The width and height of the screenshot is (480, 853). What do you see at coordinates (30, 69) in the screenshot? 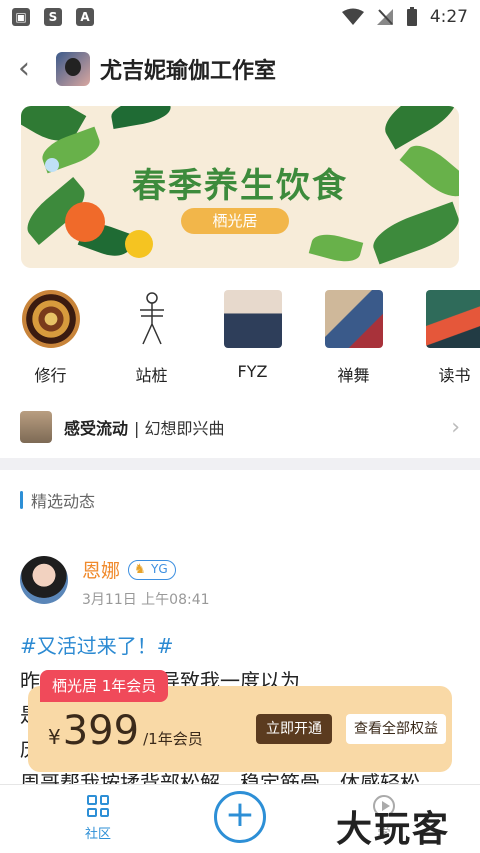
I see `back-icon: ‹` at bounding box center [30, 69].